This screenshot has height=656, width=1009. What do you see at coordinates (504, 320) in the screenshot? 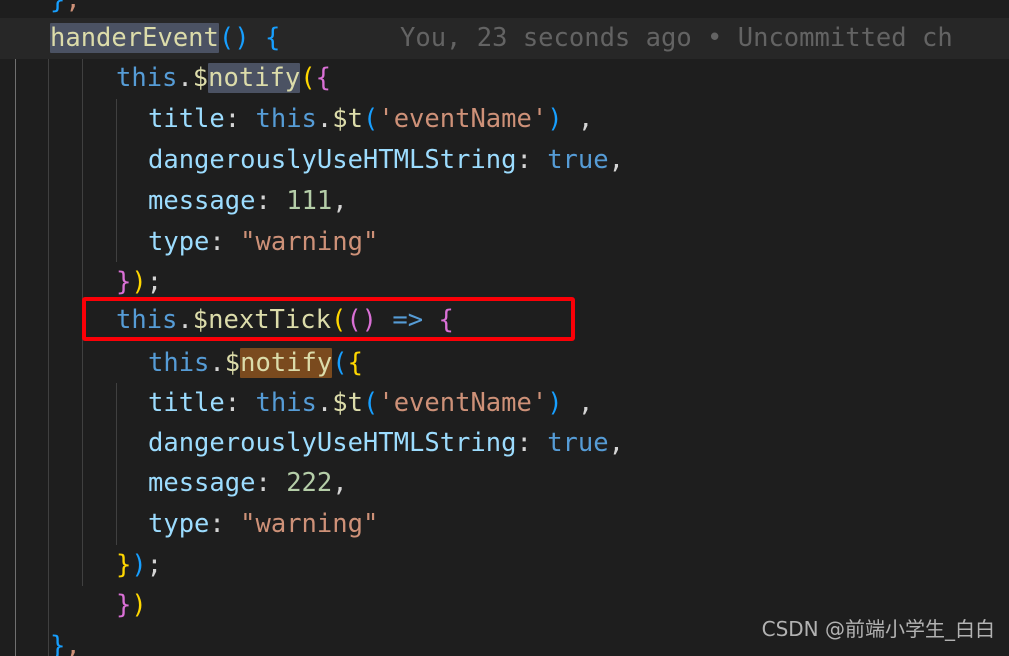
I see `code-line-highlighted: this.$nextTick(() => {` at bounding box center [504, 320].